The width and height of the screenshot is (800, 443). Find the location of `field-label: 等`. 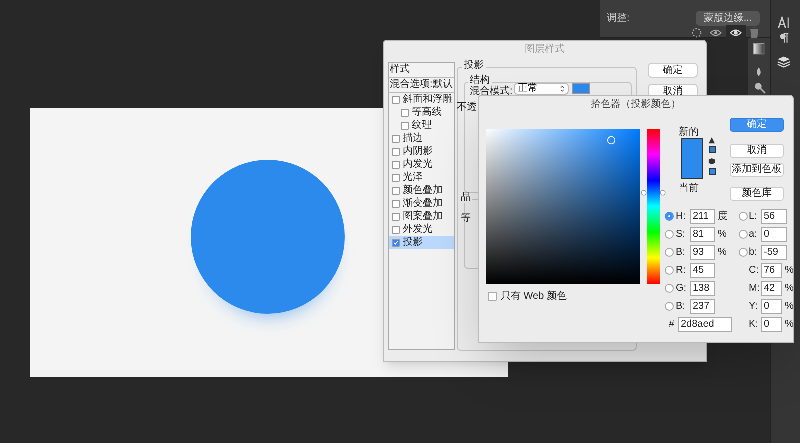

field-label: 等 is located at coordinates (466, 219).